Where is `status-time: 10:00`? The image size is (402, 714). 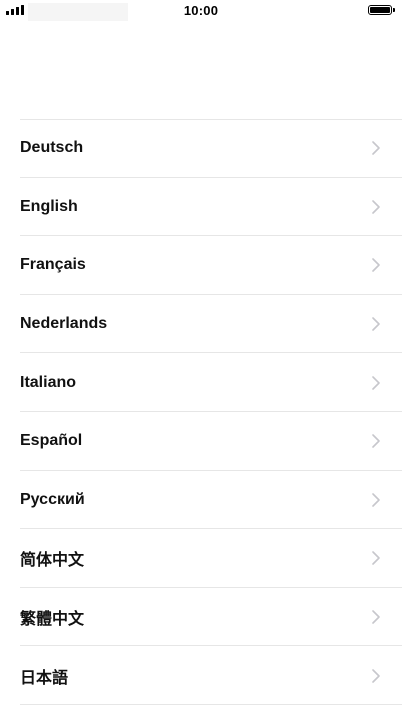 status-time: 10:00 is located at coordinates (201, 10).